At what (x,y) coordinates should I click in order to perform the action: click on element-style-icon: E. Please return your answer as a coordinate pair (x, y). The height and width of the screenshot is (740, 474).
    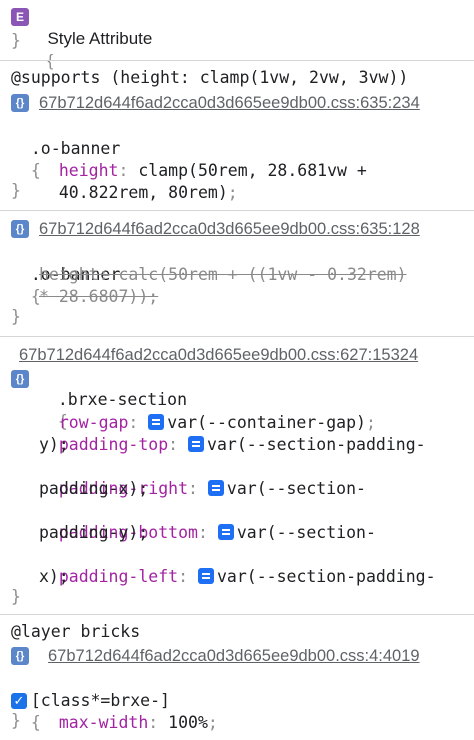
    Looking at the image, I should click on (20, 17).